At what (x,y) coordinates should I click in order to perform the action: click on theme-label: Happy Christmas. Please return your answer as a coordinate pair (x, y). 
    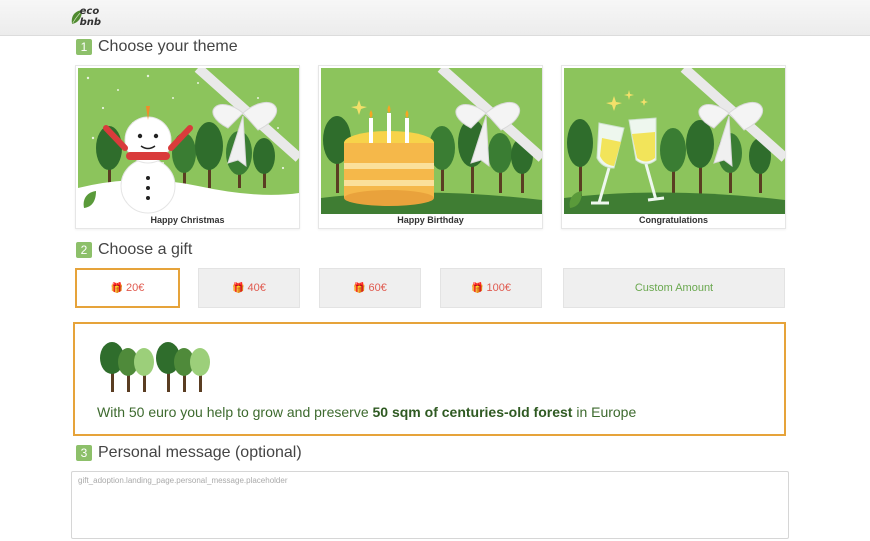
    Looking at the image, I should click on (187, 220).